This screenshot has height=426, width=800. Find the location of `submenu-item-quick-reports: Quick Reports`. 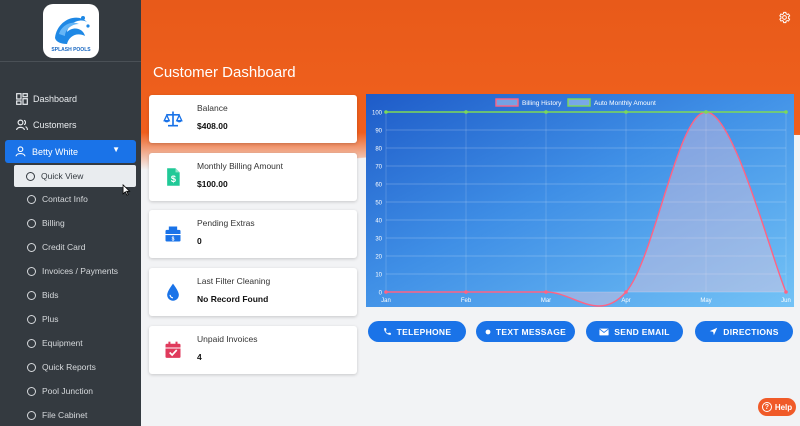

submenu-item-quick-reports: Quick Reports is located at coordinates (70, 367).